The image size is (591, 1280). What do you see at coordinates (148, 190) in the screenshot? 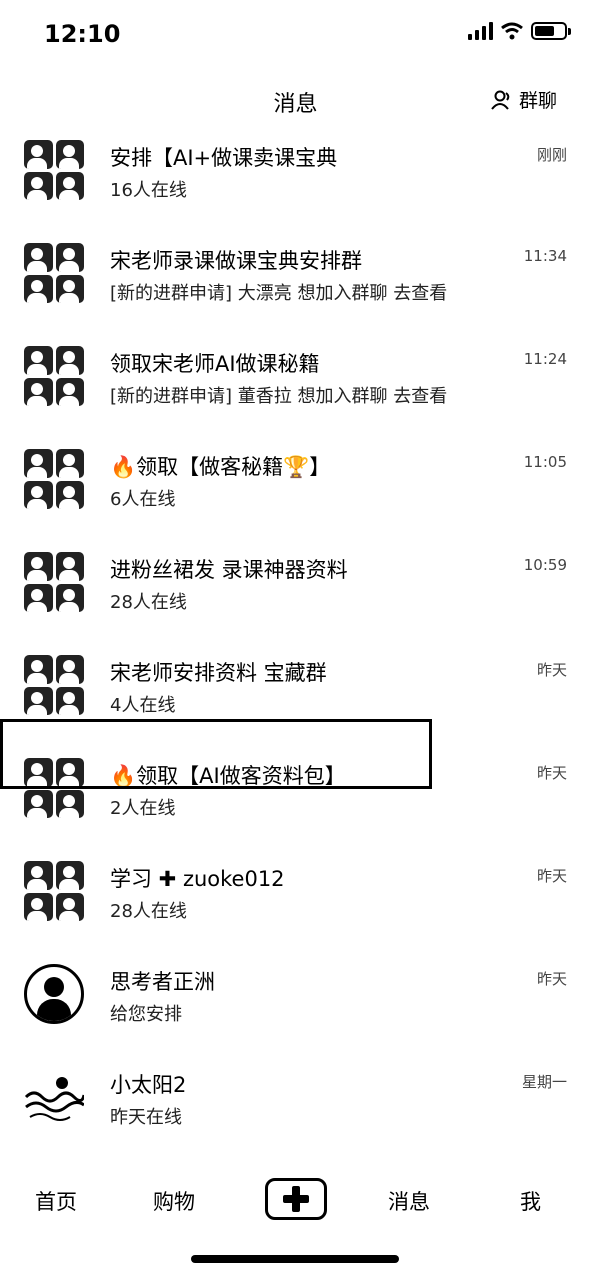
I see `conversation-preview: 16人在线` at bounding box center [148, 190].